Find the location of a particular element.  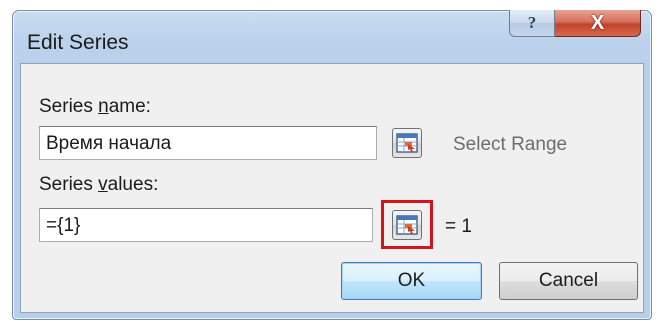

series-name-input: Время начала is located at coordinates (208, 143).